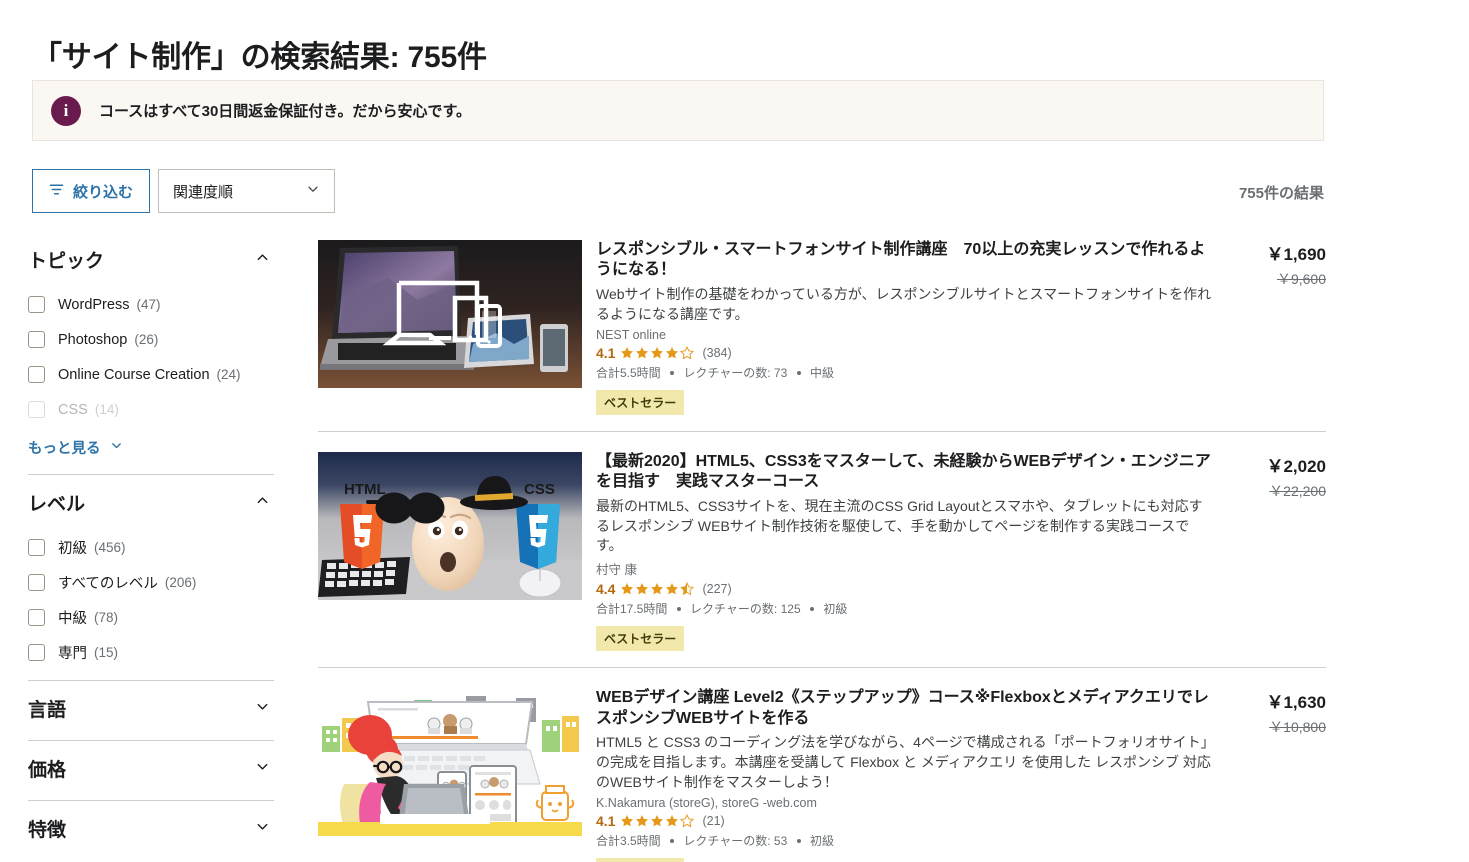 Image resolution: width=1469 pixels, height=862 pixels. Describe the element at coordinates (259, 58) in the screenshot. I see `page-title: 「サイト制作」の検索結果: 755件` at that location.